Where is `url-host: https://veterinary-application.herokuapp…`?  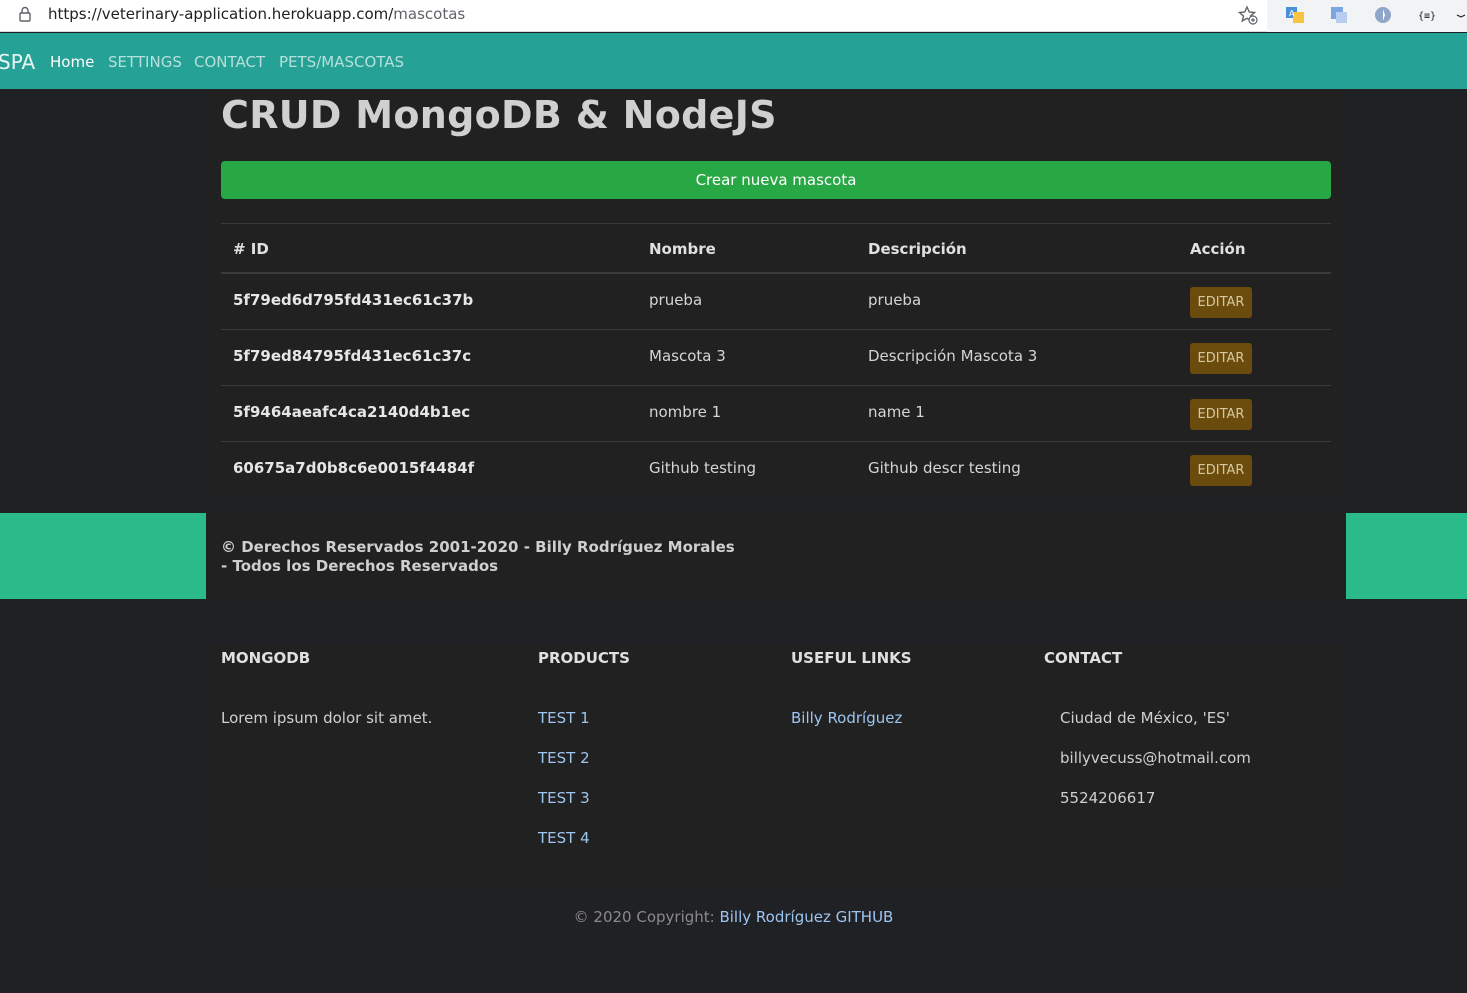
url-host: https://veterinary-application.herokuapp… is located at coordinates (221, 14).